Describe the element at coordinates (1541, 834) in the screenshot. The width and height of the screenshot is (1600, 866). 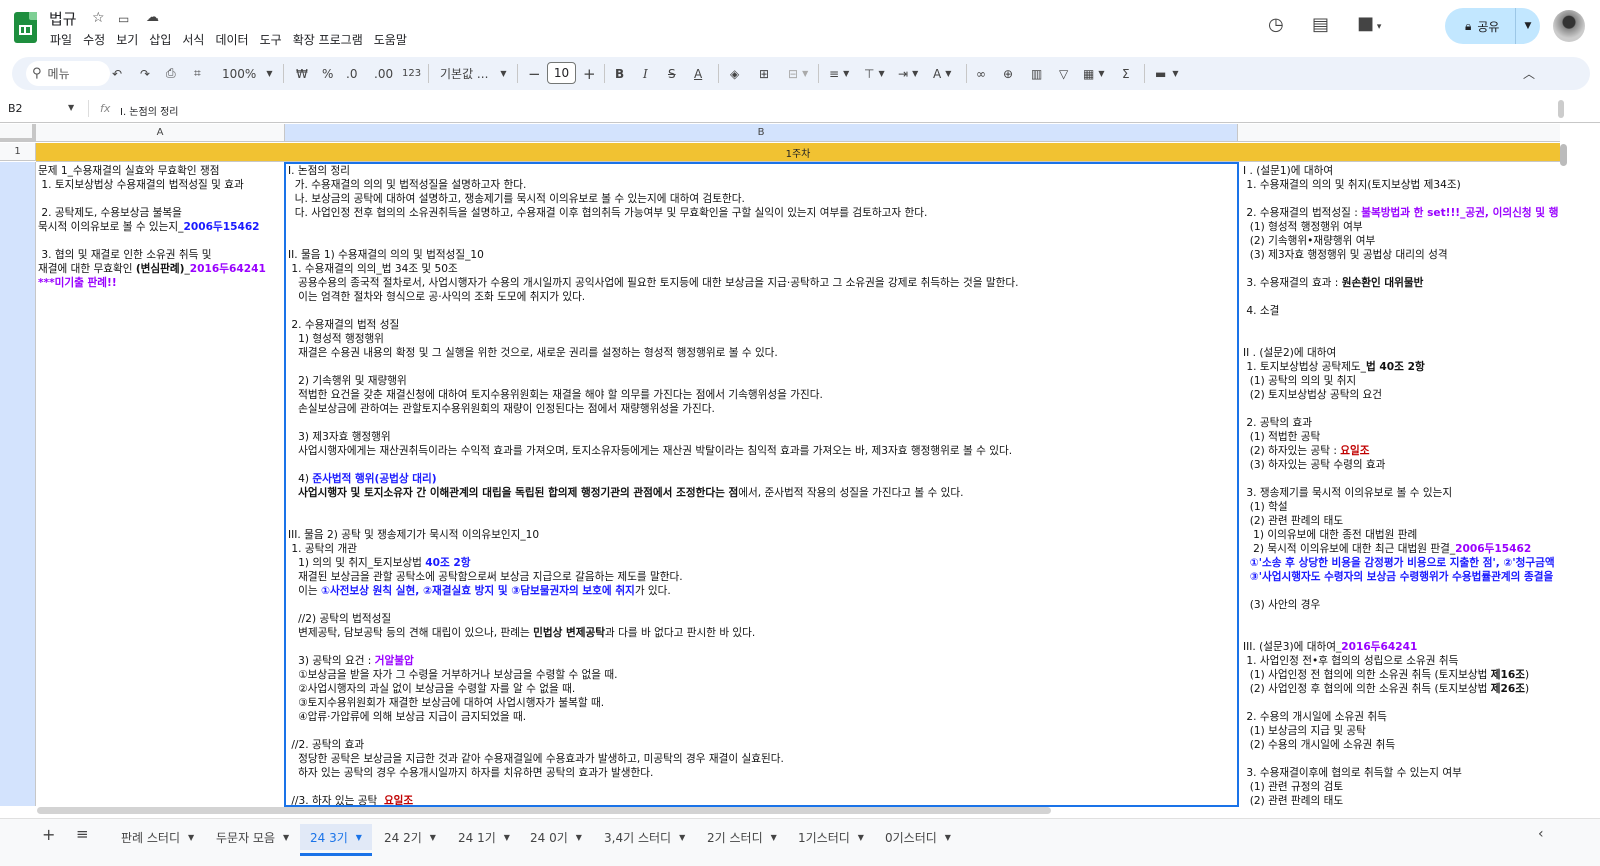
I see `scroll-tabs-left-icon: ‹` at that location.